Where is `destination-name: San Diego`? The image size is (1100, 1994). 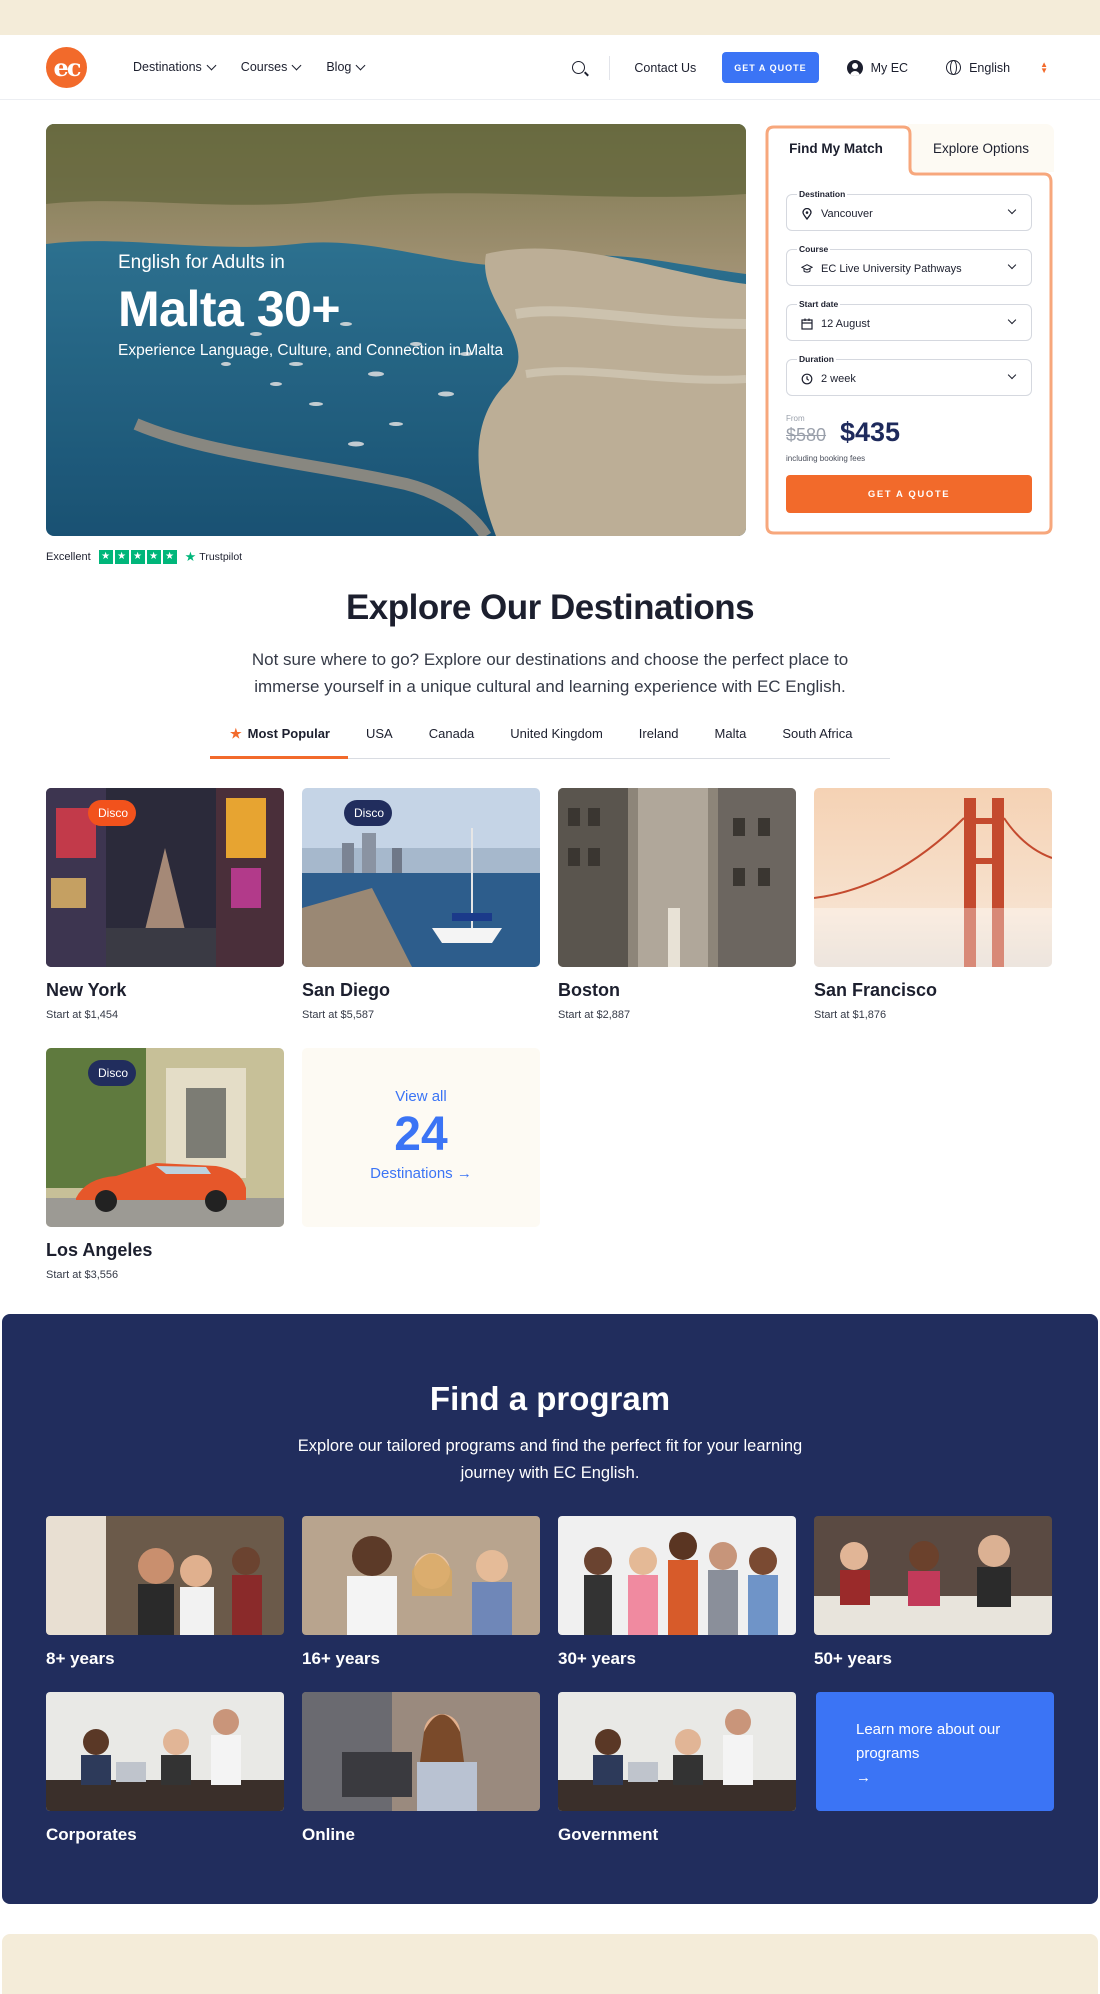 destination-name: San Diego is located at coordinates (346, 990).